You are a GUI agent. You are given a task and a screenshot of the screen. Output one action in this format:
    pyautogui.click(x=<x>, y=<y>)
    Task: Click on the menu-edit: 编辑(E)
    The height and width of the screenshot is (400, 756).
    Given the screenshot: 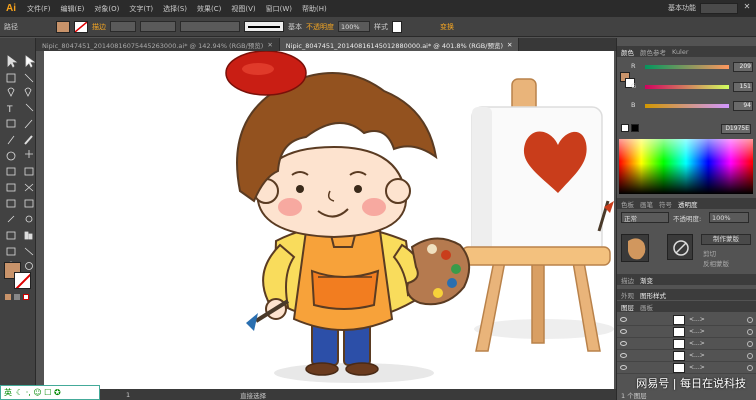 What is the action you would take?
    pyautogui.click(x=73, y=9)
    